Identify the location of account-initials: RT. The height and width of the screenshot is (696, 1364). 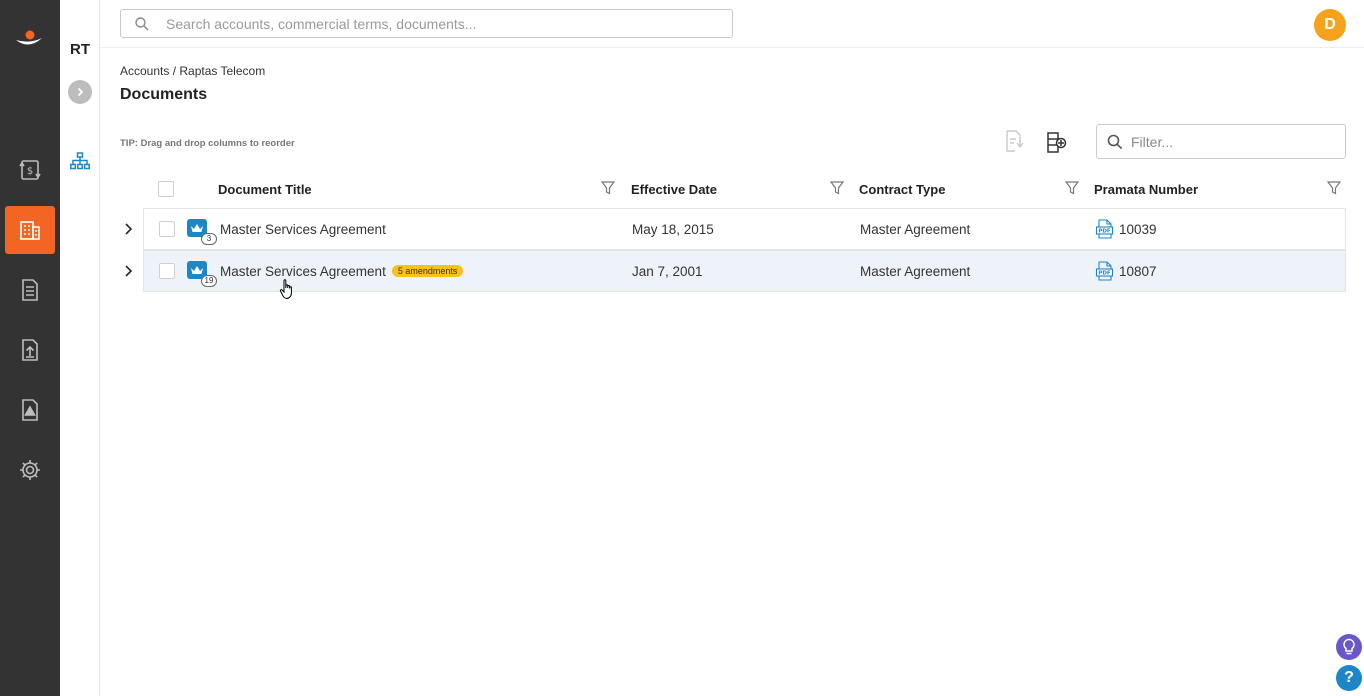
(80, 49).